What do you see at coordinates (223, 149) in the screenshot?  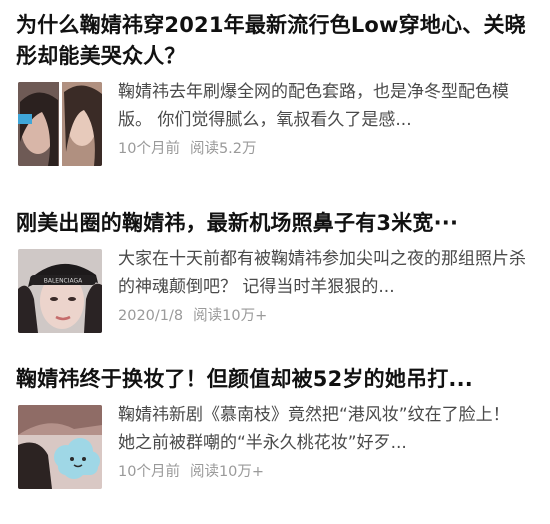 I see `article-reads: 阅读5.2万` at bounding box center [223, 149].